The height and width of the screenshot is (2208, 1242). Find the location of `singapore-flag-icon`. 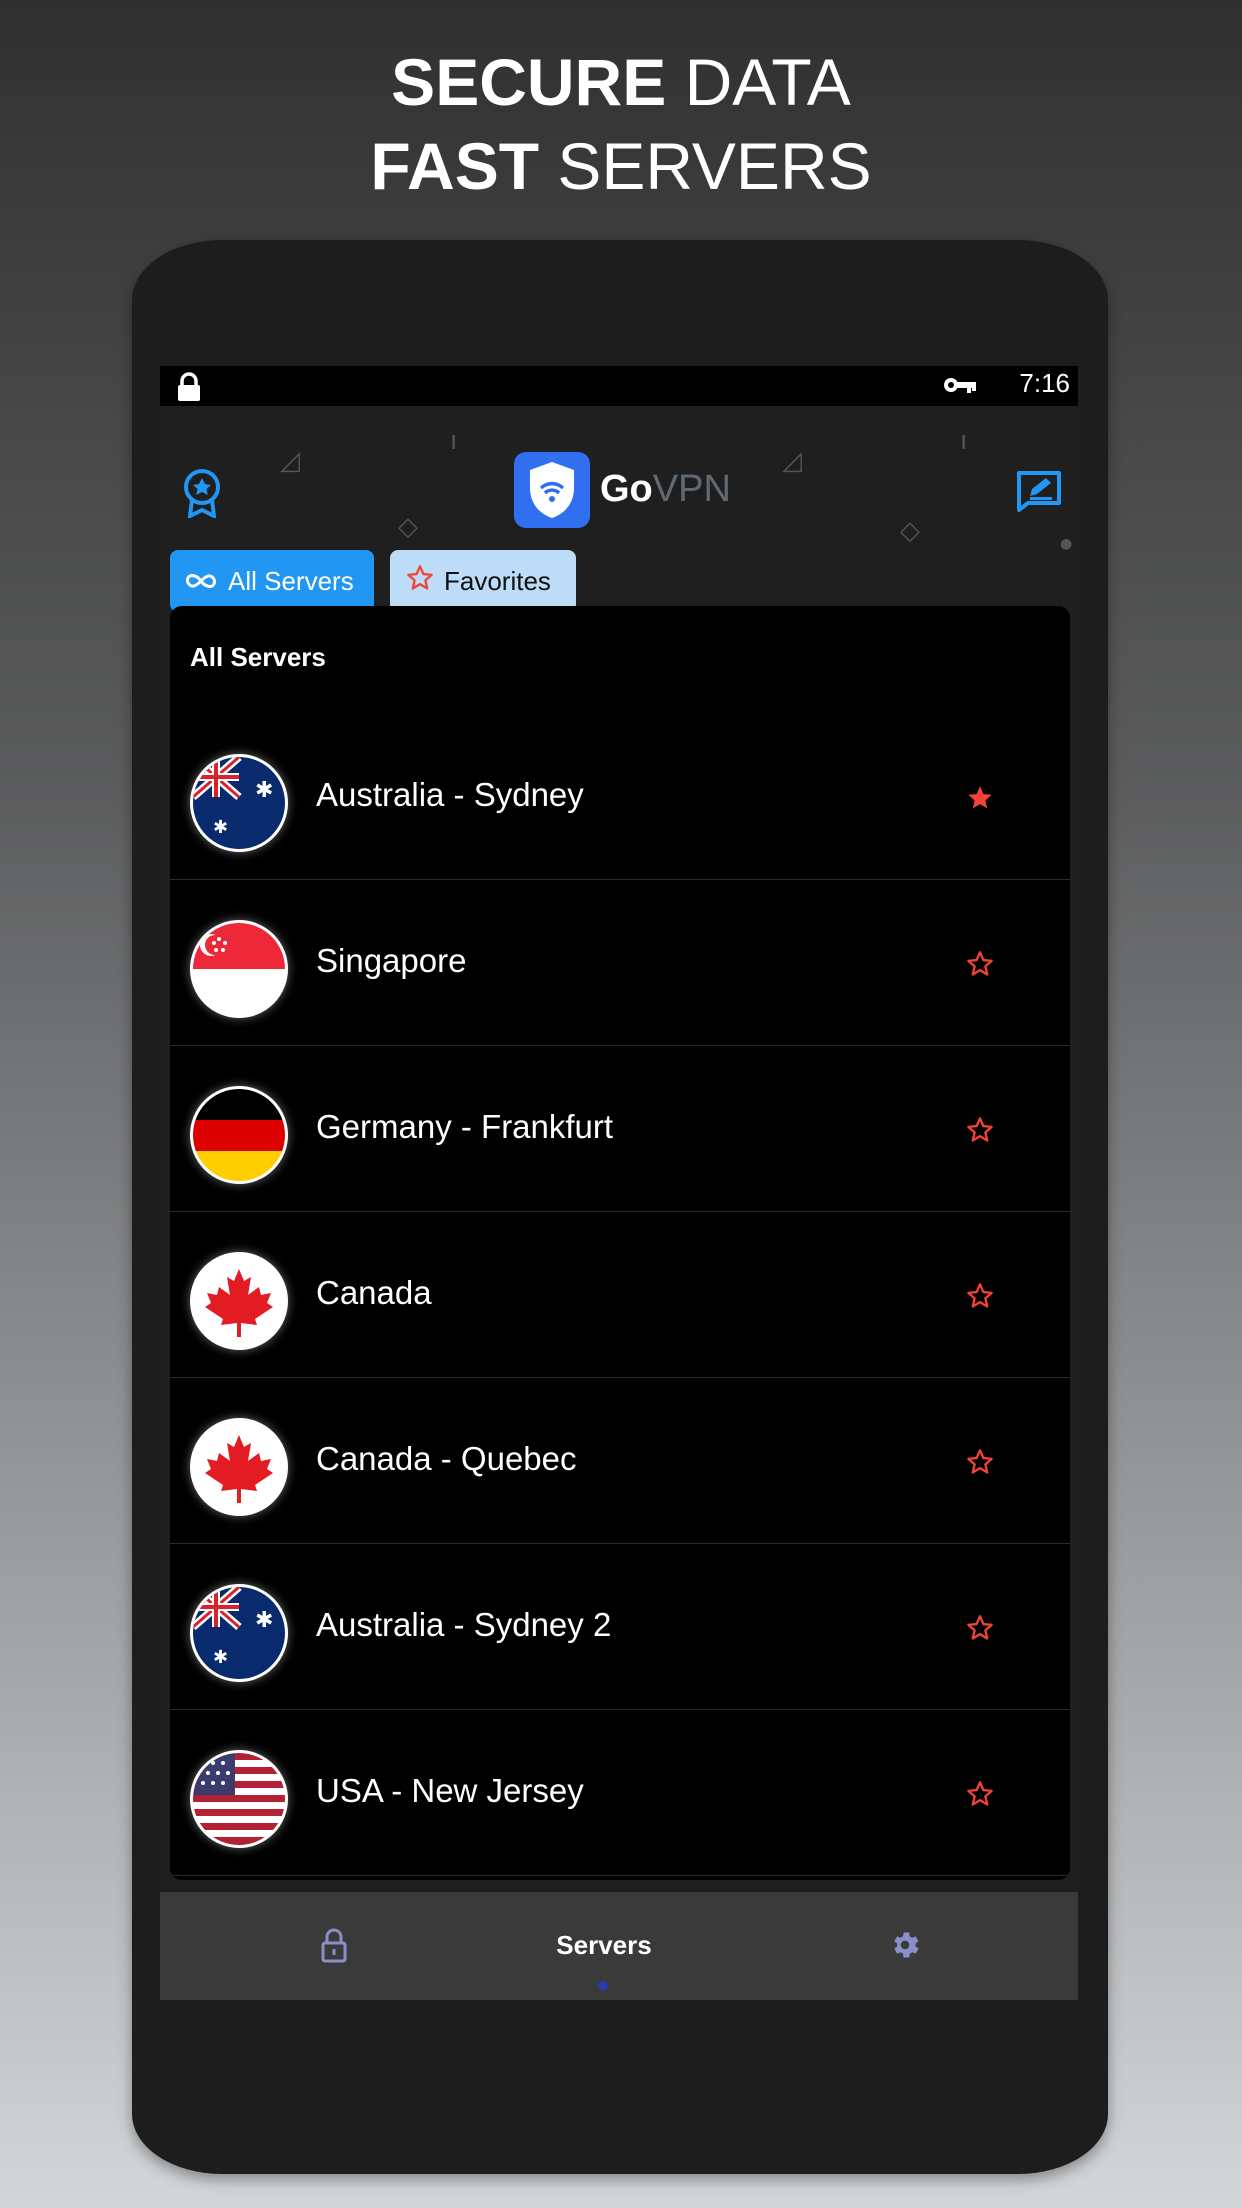

singapore-flag-icon is located at coordinates (239, 969).